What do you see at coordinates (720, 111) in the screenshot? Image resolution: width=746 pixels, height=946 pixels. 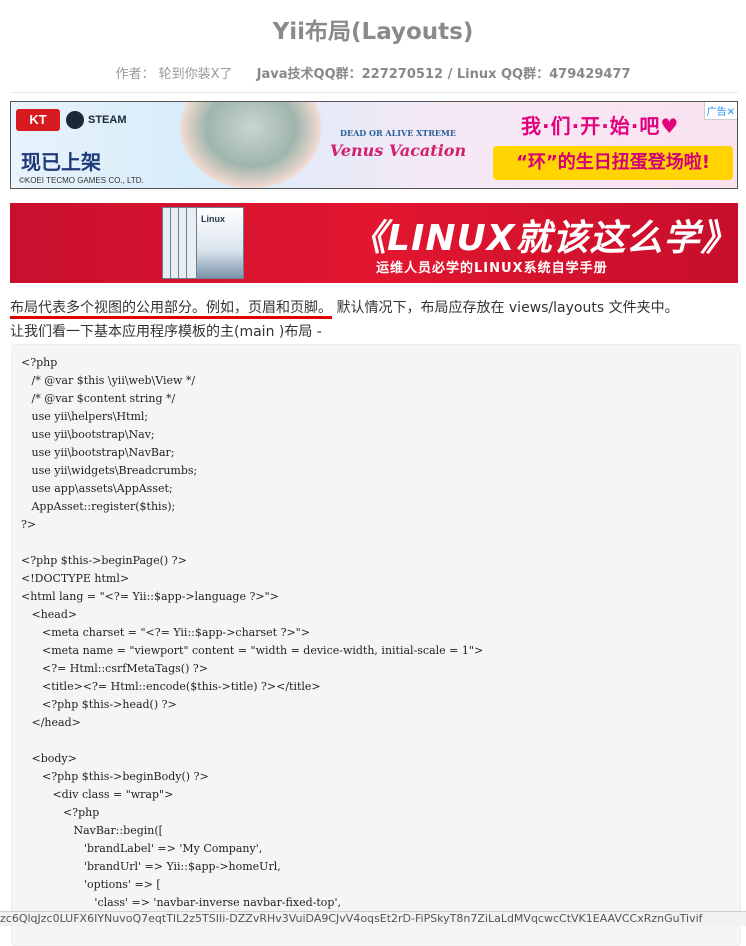 I see `ad-close-button: 广告✕` at bounding box center [720, 111].